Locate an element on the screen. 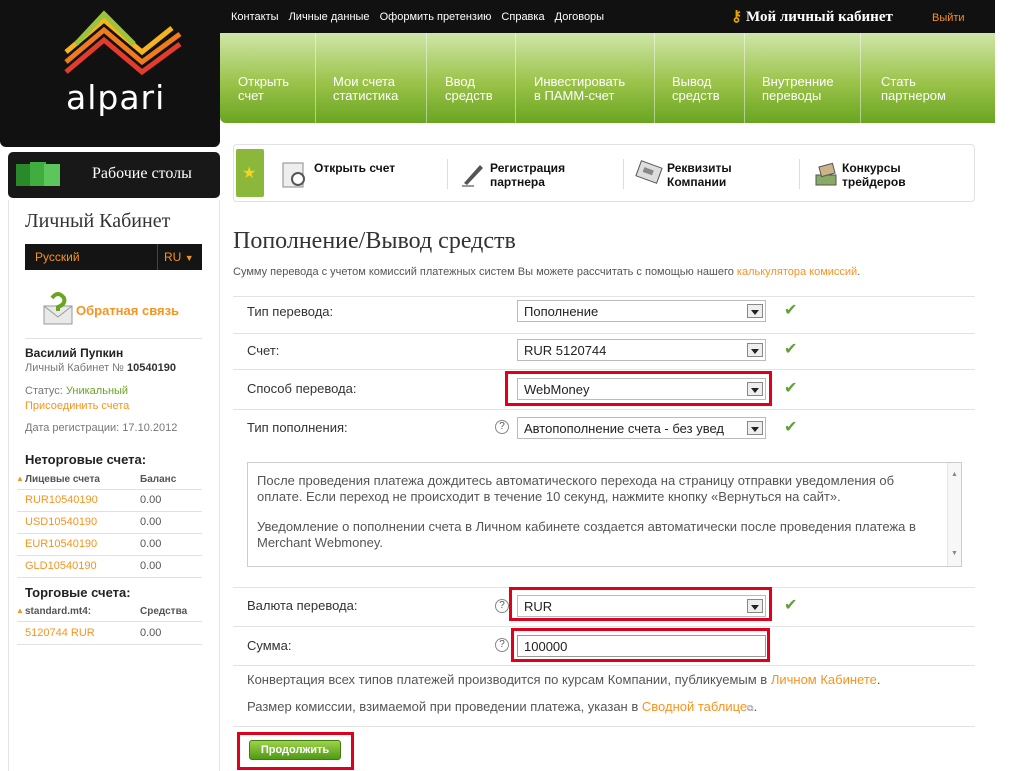 This screenshot has width=1011, height=771. tab-company-requisites: Реквизиты Компании is located at coordinates (699, 175).